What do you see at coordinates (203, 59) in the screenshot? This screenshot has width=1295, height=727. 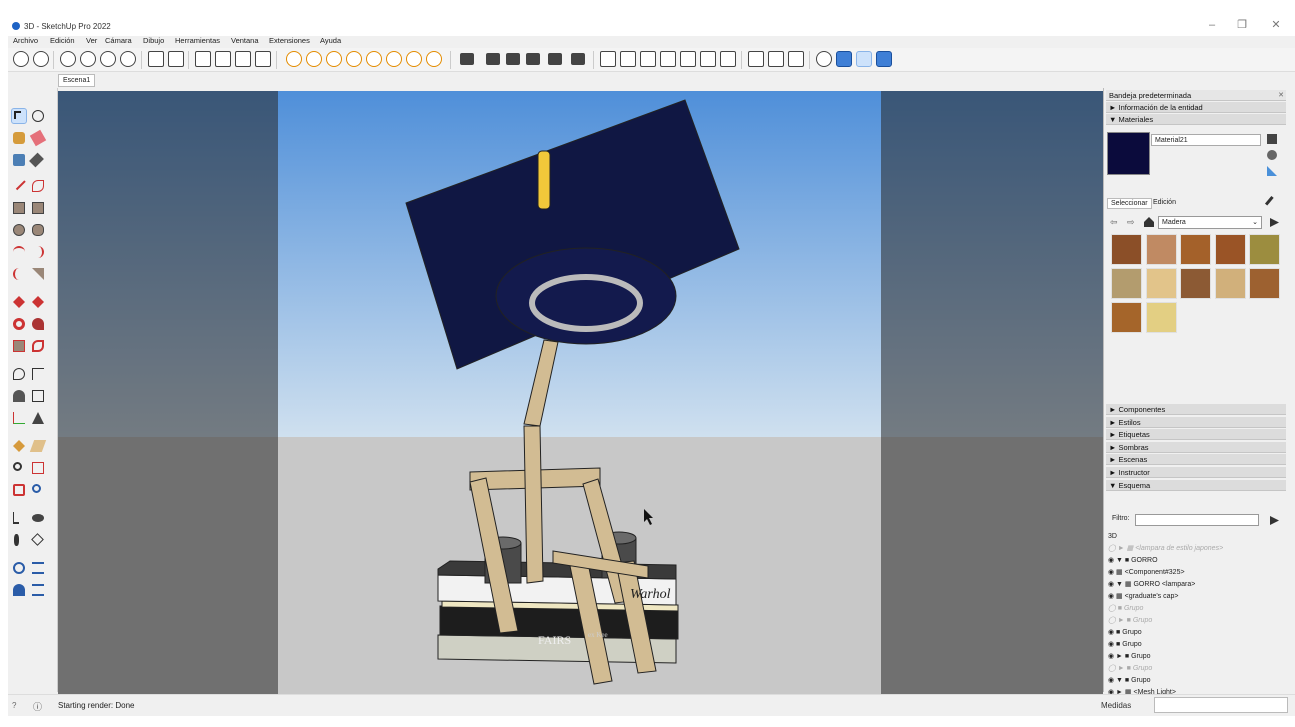 I see `style-xray-icon` at bounding box center [203, 59].